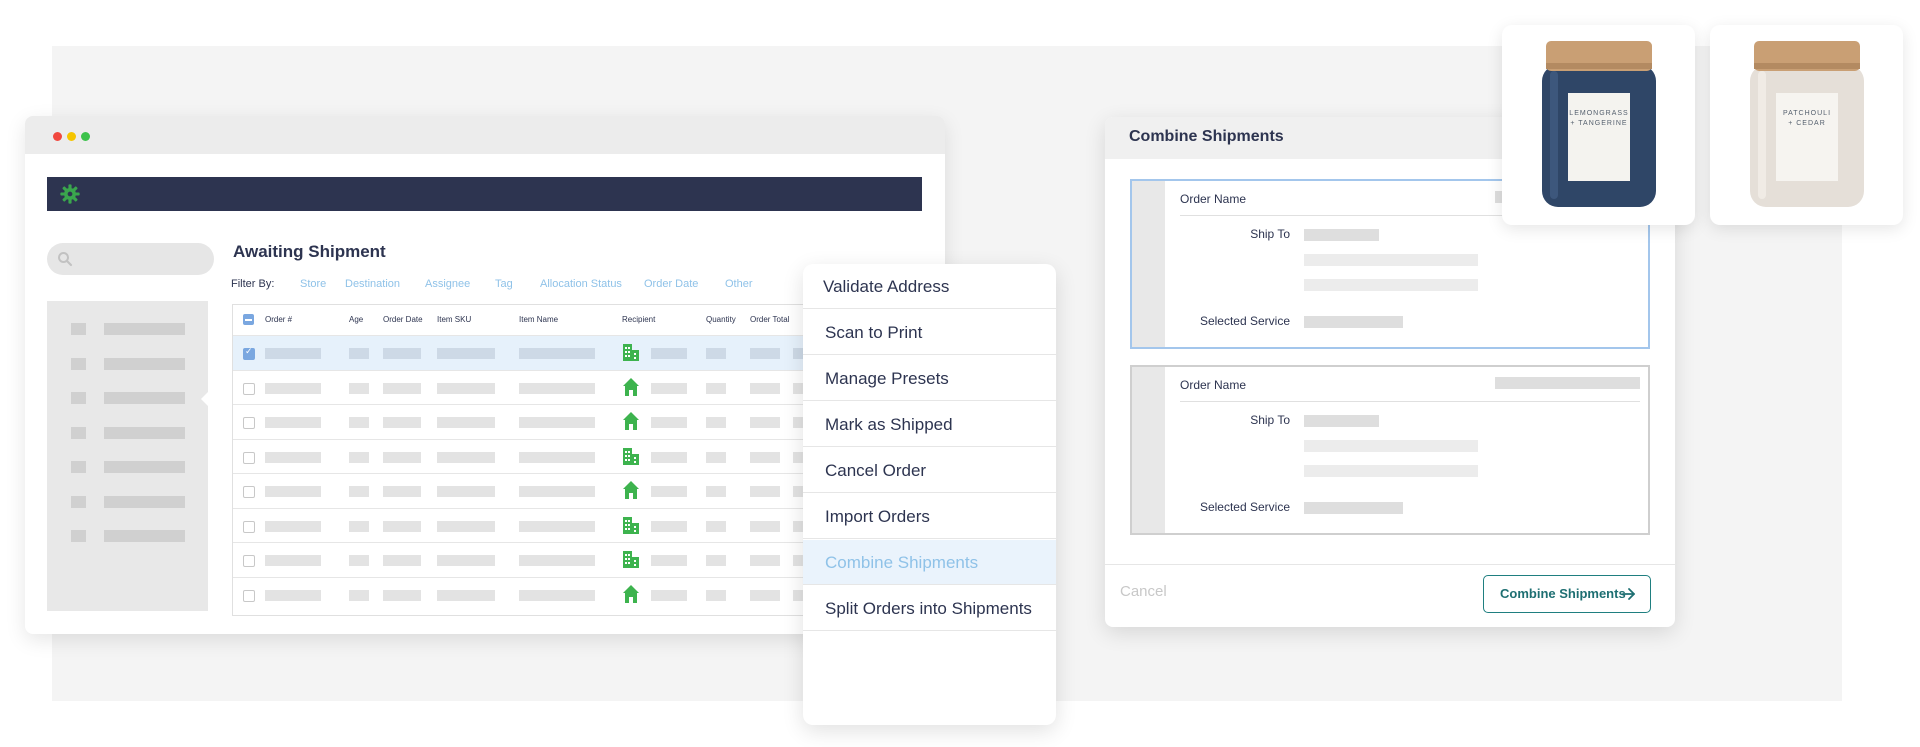  Describe the element at coordinates (484, 194) in the screenshot. I see `app-header` at that location.